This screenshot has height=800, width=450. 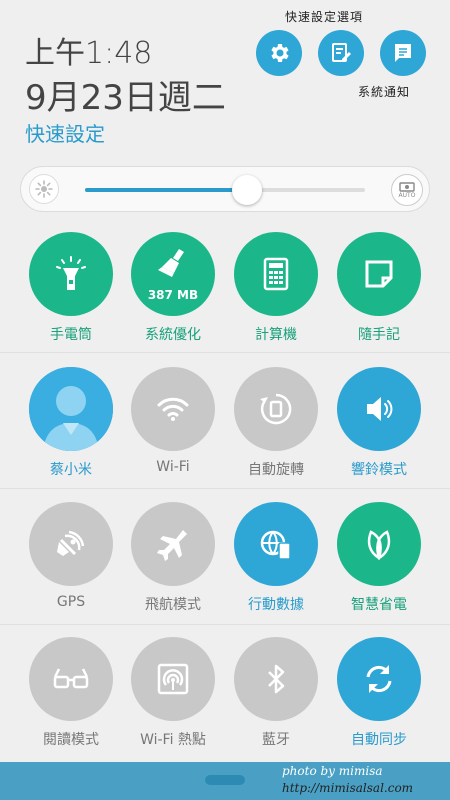 I want to click on drag-handle, so click(x=225, y=780).